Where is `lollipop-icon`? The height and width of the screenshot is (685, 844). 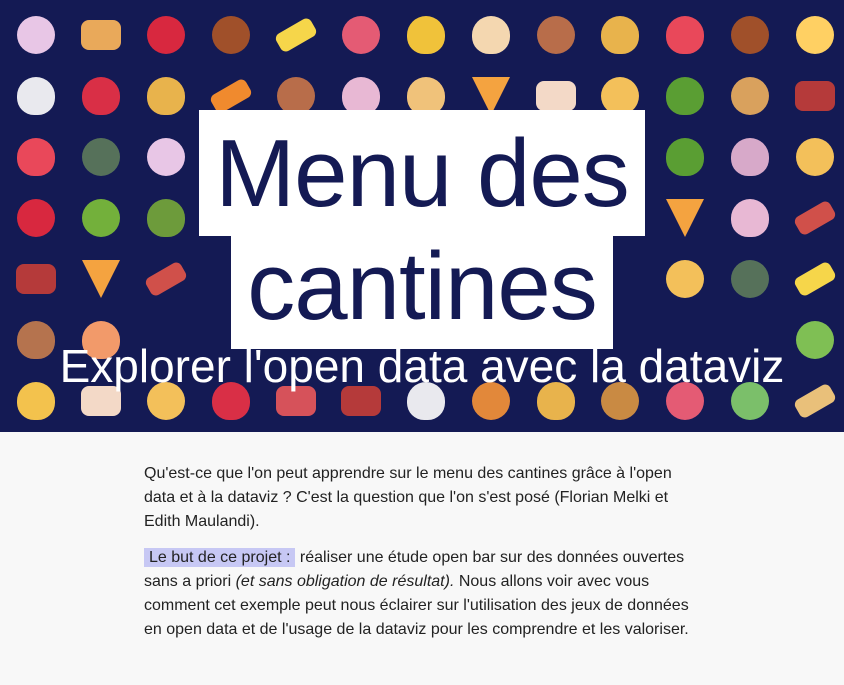
lollipop-icon is located at coordinates (36, 34).